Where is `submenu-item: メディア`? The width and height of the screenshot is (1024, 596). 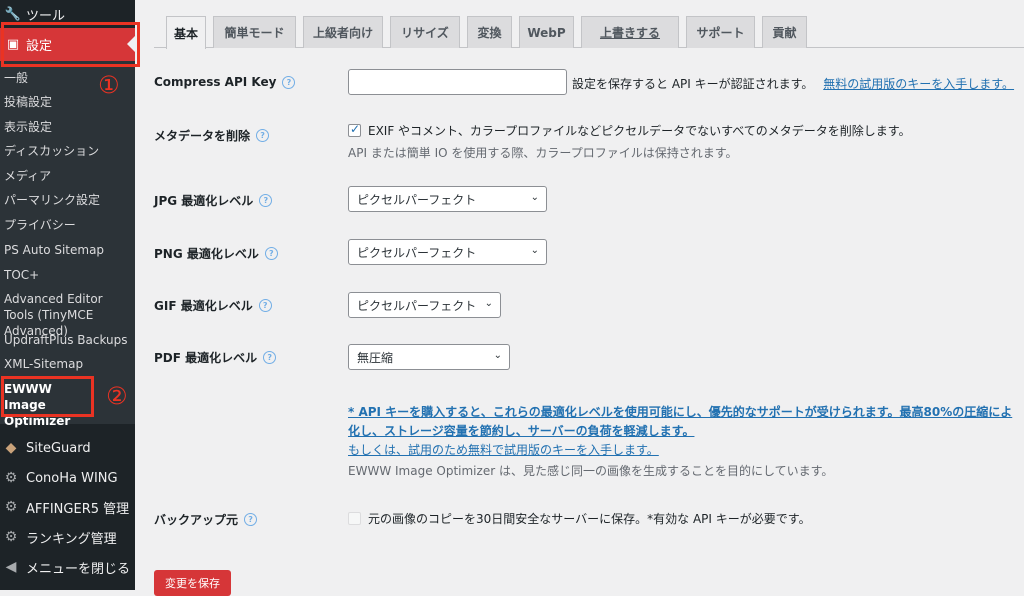
submenu-item: メディア is located at coordinates (69, 176).